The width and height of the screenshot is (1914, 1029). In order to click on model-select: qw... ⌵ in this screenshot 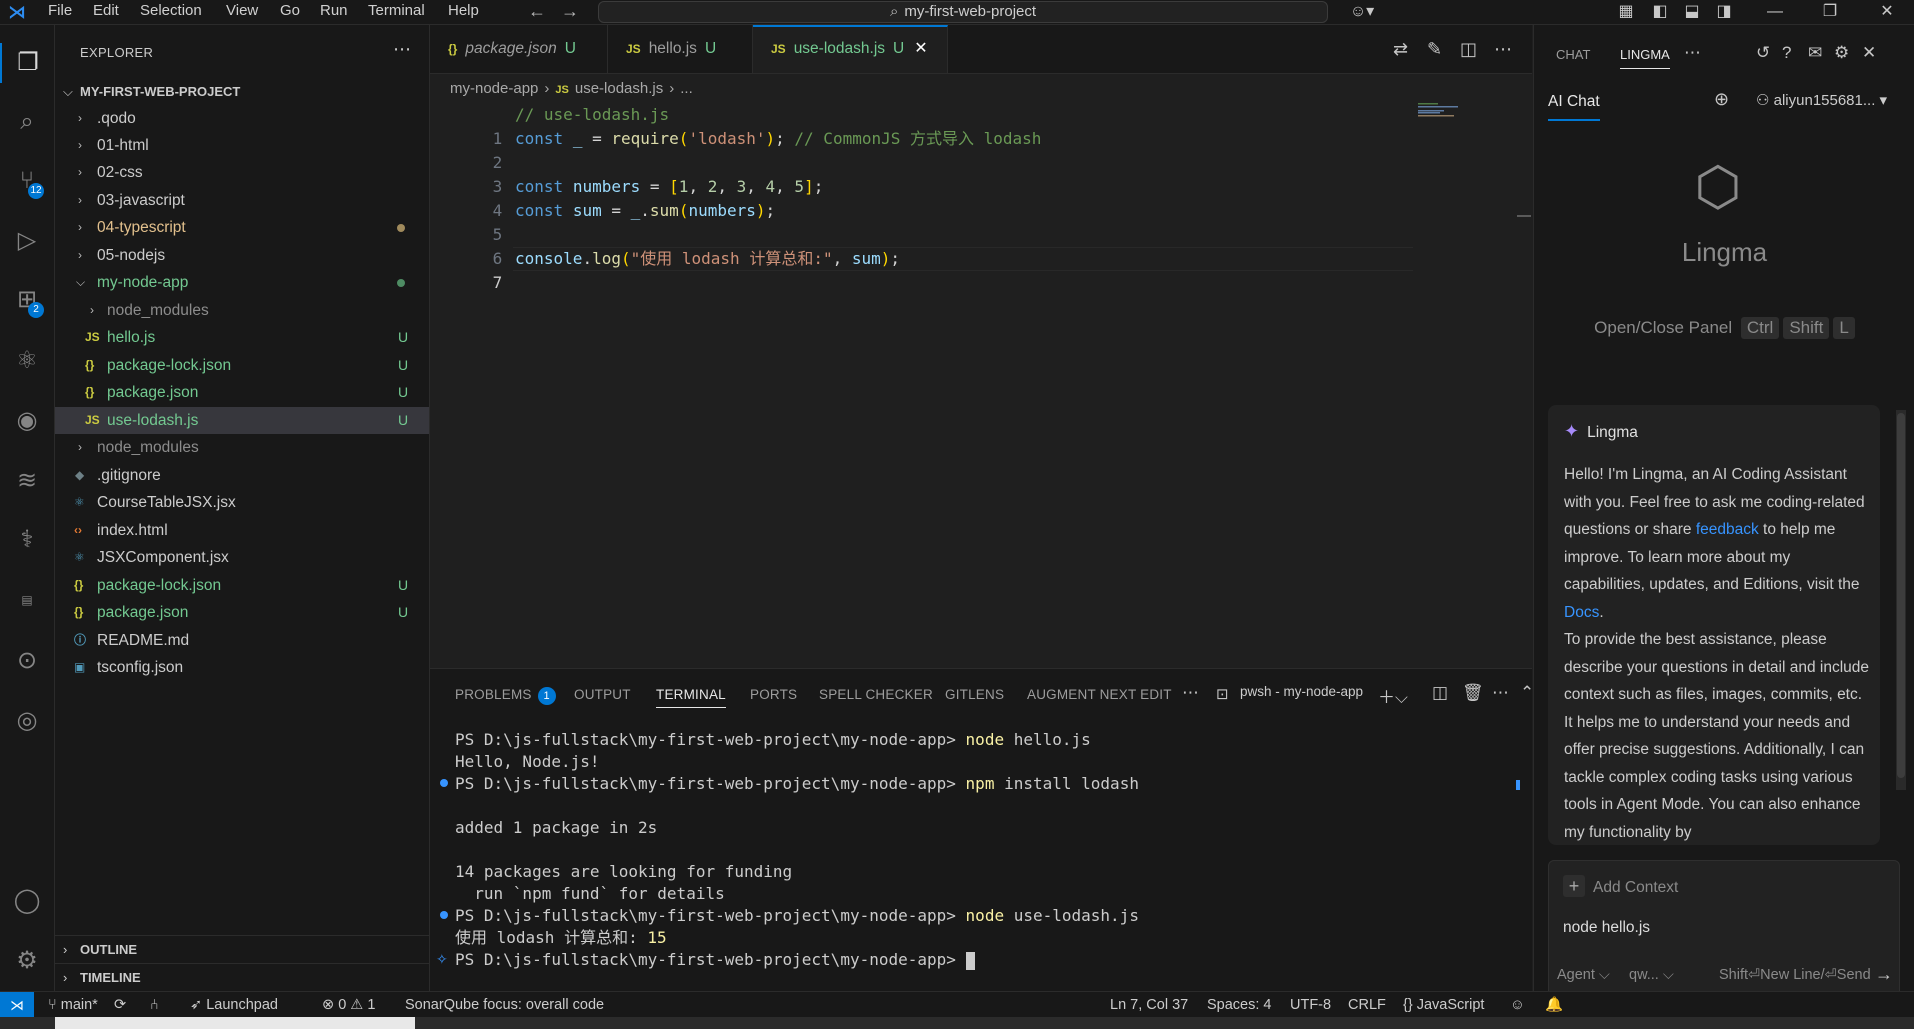, I will do `click(1651, 975)`.